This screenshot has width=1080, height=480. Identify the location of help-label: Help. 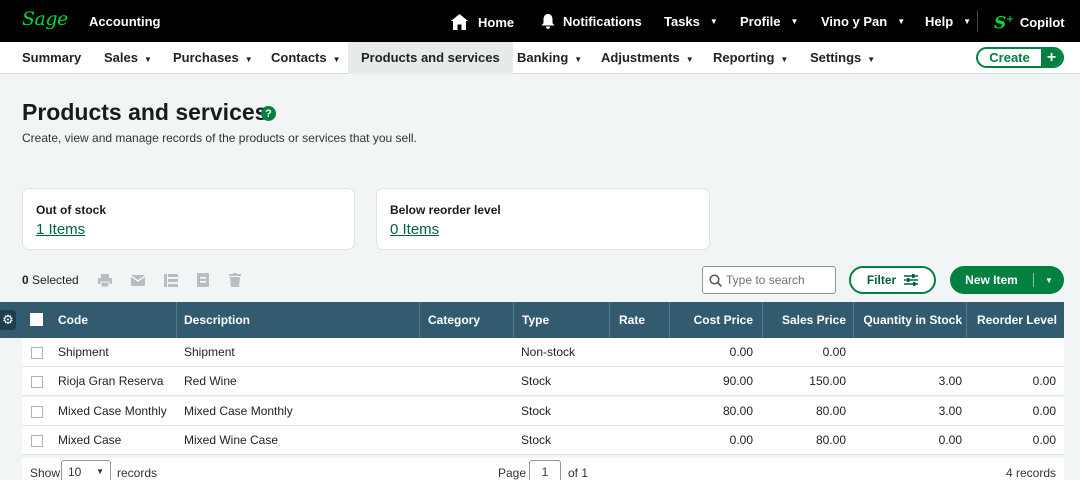
(939, 21).